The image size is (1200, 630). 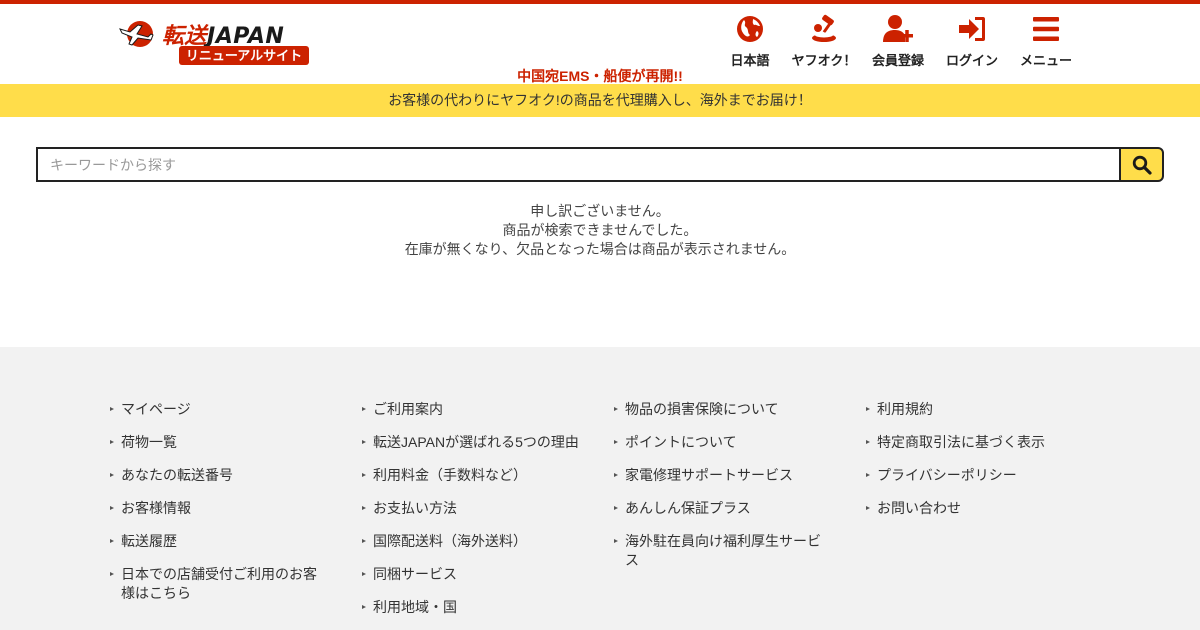 What do you see at coordinates (824, 28) in the screenshot?
I see `auction-gavel-icon` at bounding box center [824, 28].